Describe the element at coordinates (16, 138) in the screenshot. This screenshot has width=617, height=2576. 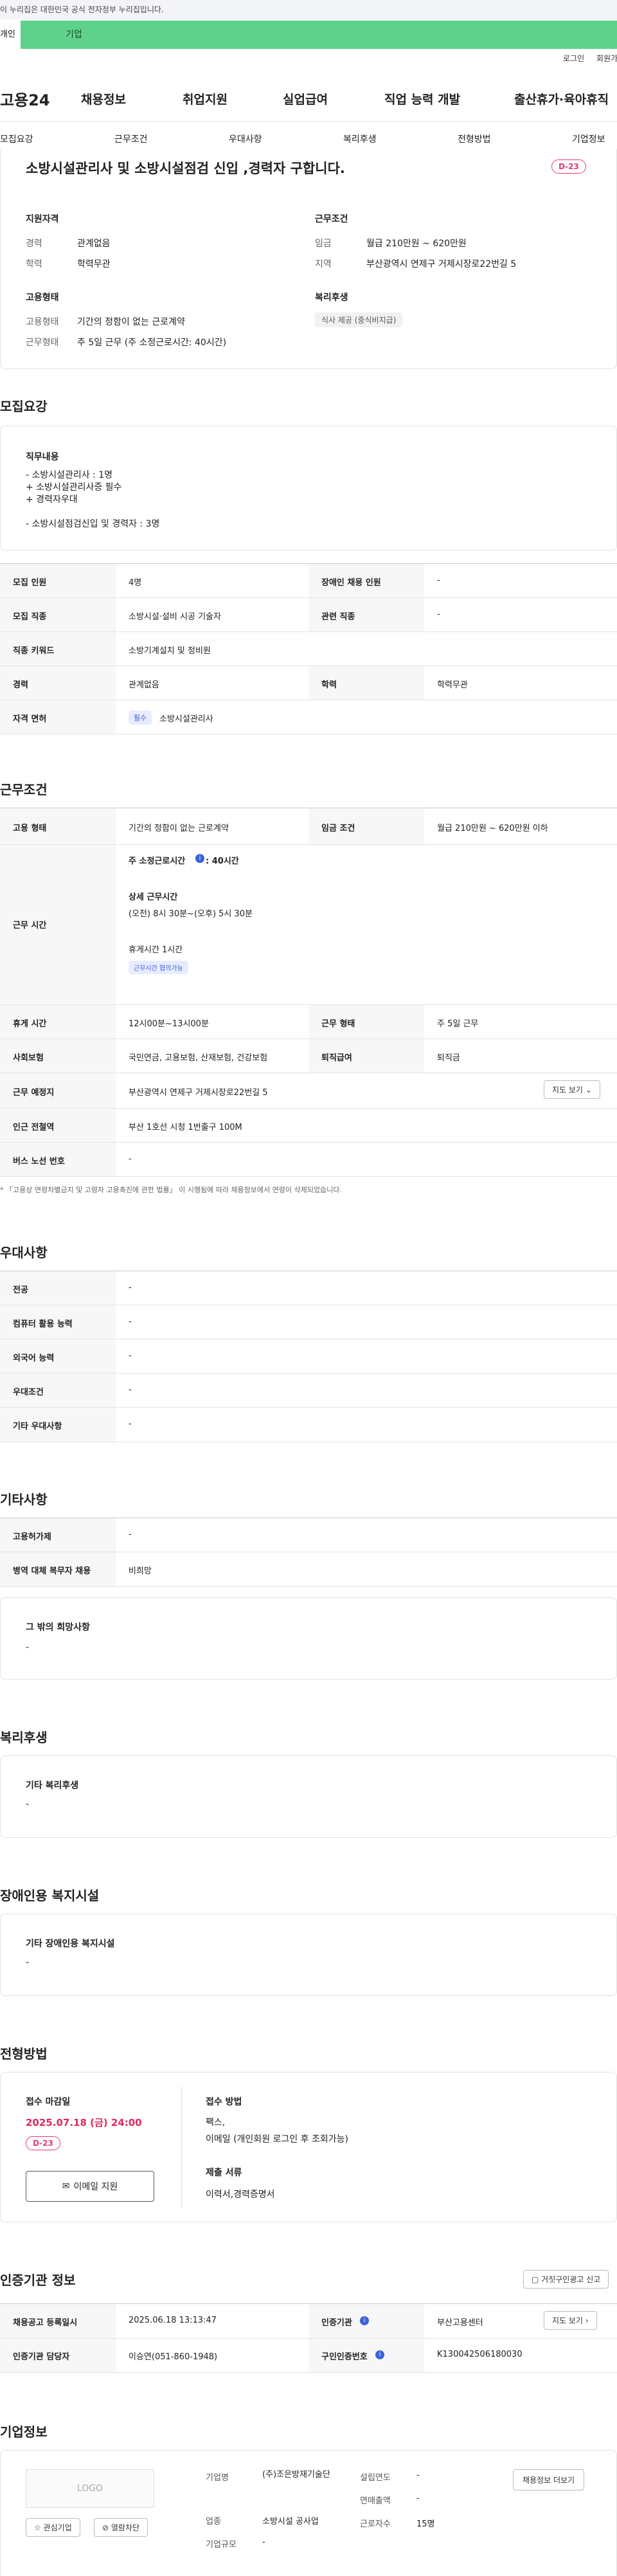
I see `anchor-tab-recruit: 모집요강` at that location.